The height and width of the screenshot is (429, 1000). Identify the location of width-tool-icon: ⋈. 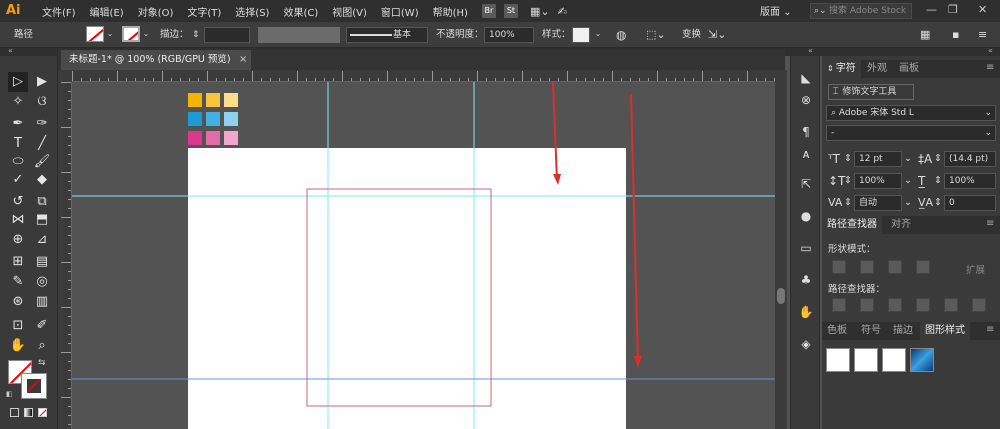
(18, 220).